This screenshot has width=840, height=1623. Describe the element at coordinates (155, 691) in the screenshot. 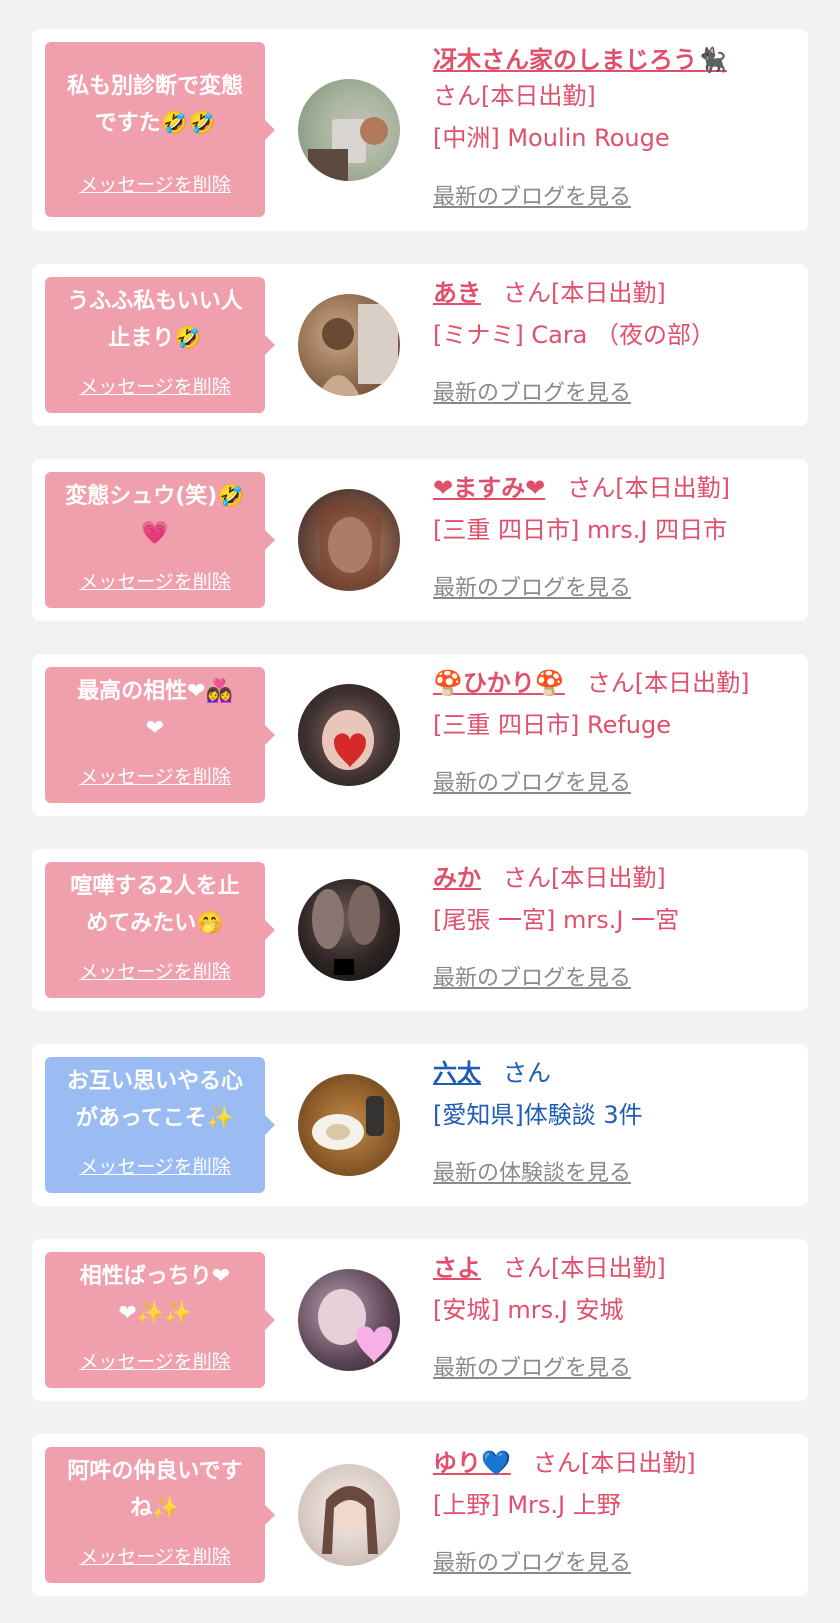

I see `message-line: 最高の相性❤👩‍❤️‍👩` at that location.